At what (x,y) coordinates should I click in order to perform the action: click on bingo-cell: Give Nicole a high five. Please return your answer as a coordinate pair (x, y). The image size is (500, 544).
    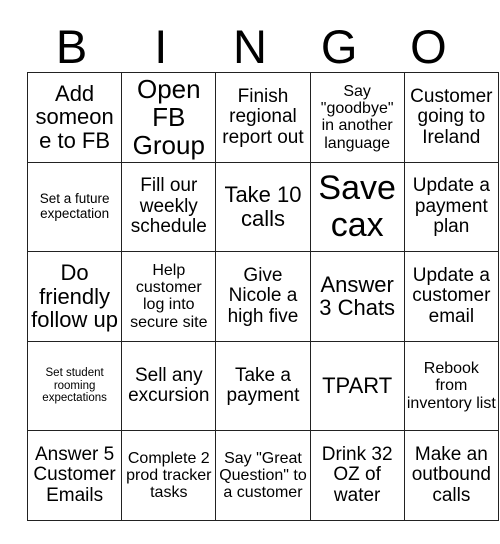
    Looking at the image, I should click on (263, 296).